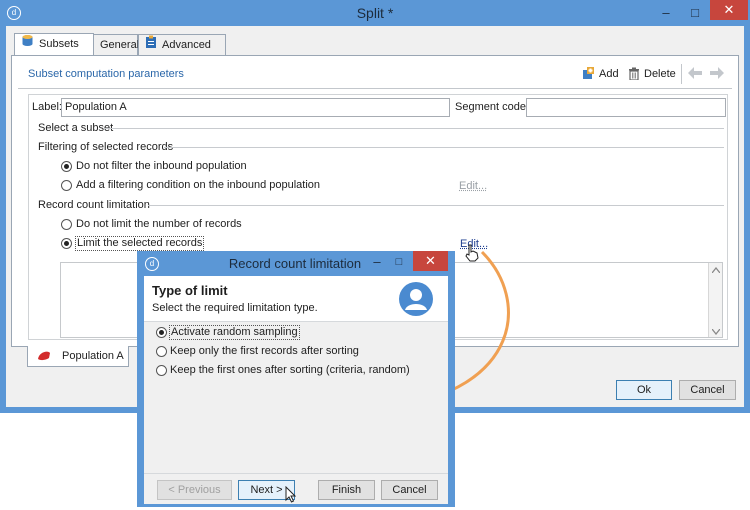 Image resolution: width=750 pixels, height=510 pixels. What do you see at coordinates (291, 495) in the screenshot?
I see `pointer-cursor-icon` at bounding box center [291, 495].